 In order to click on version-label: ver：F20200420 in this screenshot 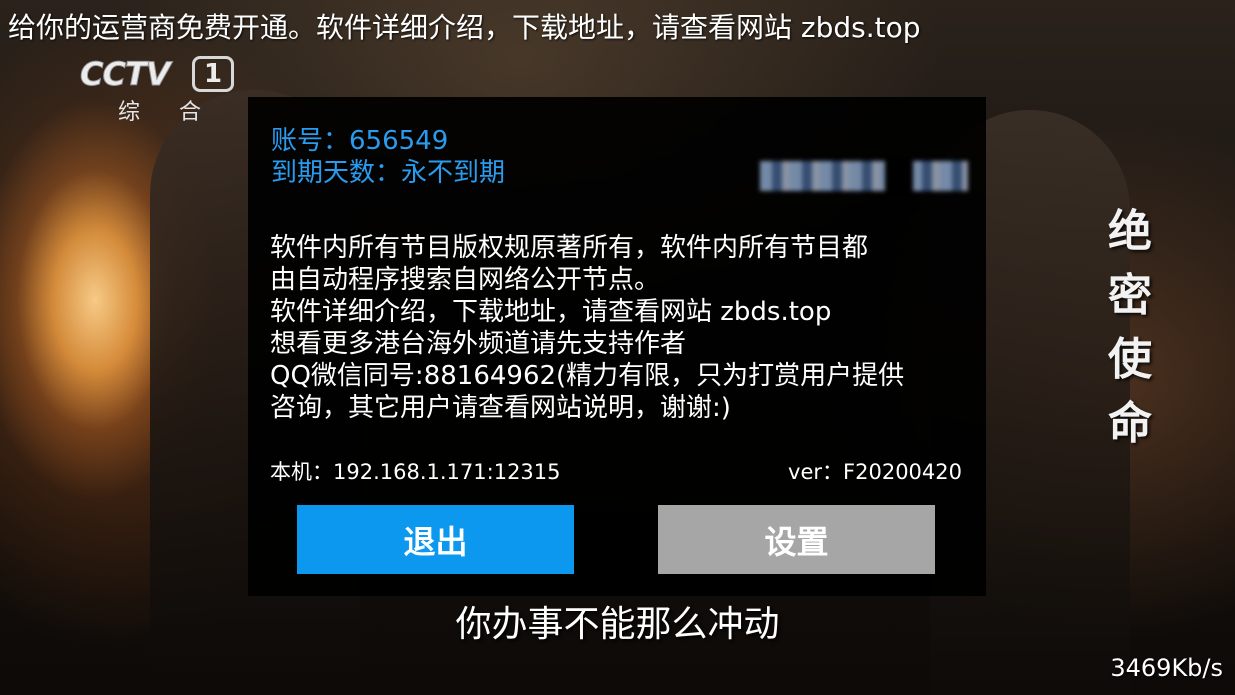, I will do `click(875, 472)`.